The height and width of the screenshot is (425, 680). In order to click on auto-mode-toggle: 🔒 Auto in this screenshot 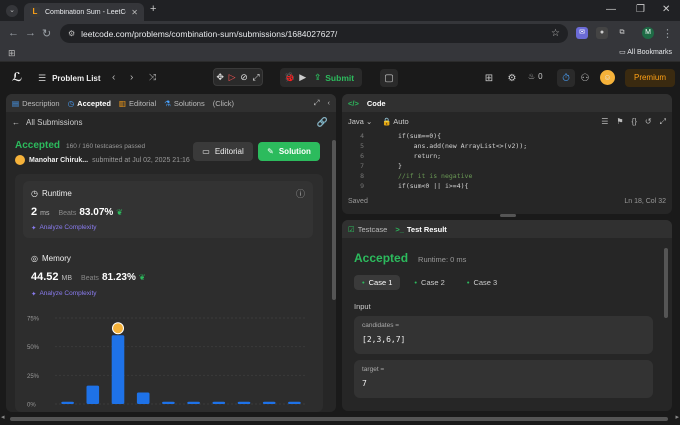, I will do `click(395, 121)`.